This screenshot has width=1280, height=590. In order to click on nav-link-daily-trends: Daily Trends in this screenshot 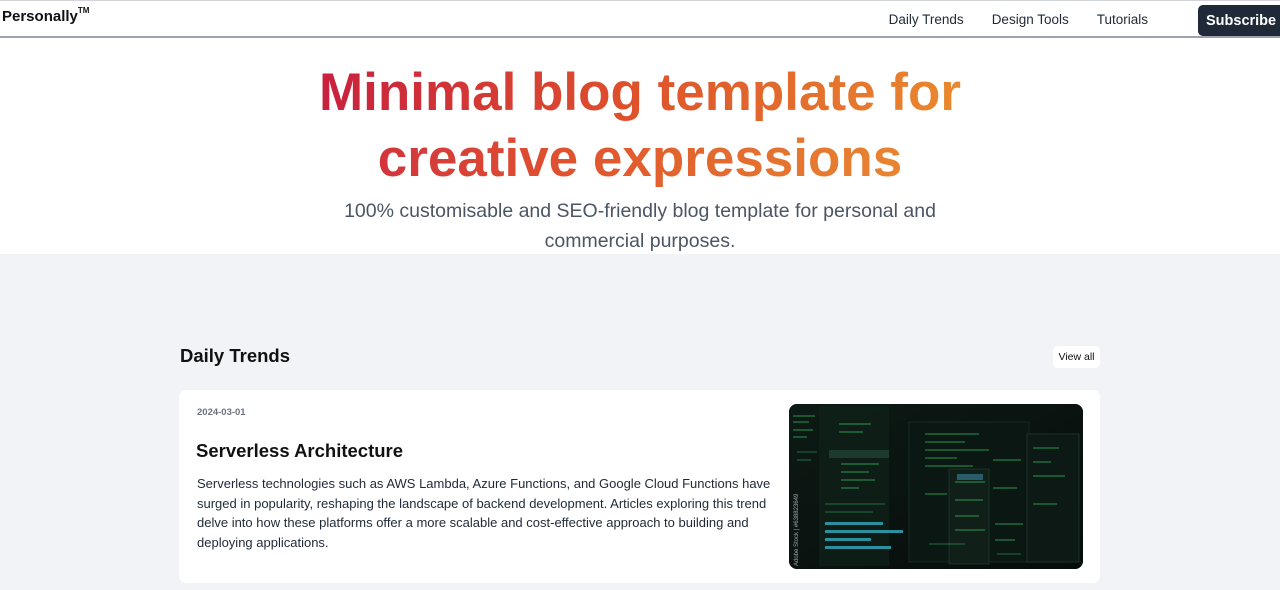, I will do `click(926, 19)`.